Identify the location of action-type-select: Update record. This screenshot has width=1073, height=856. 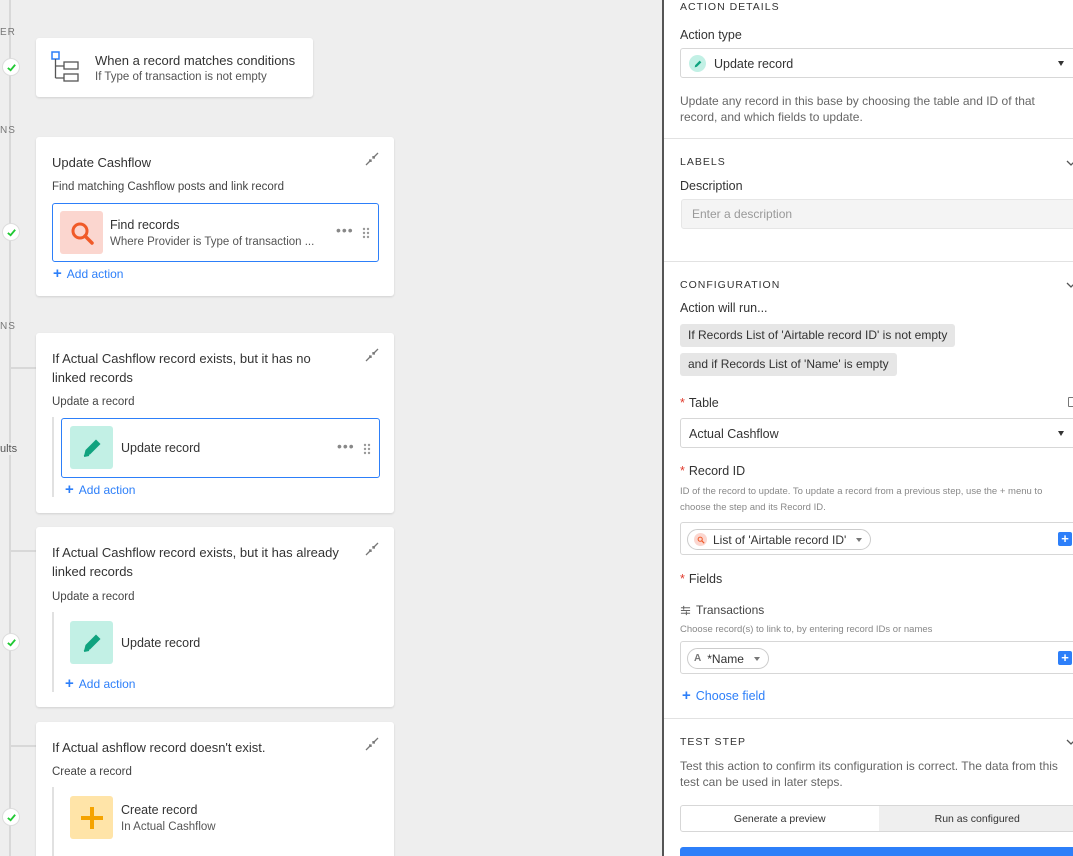
(876, 63).